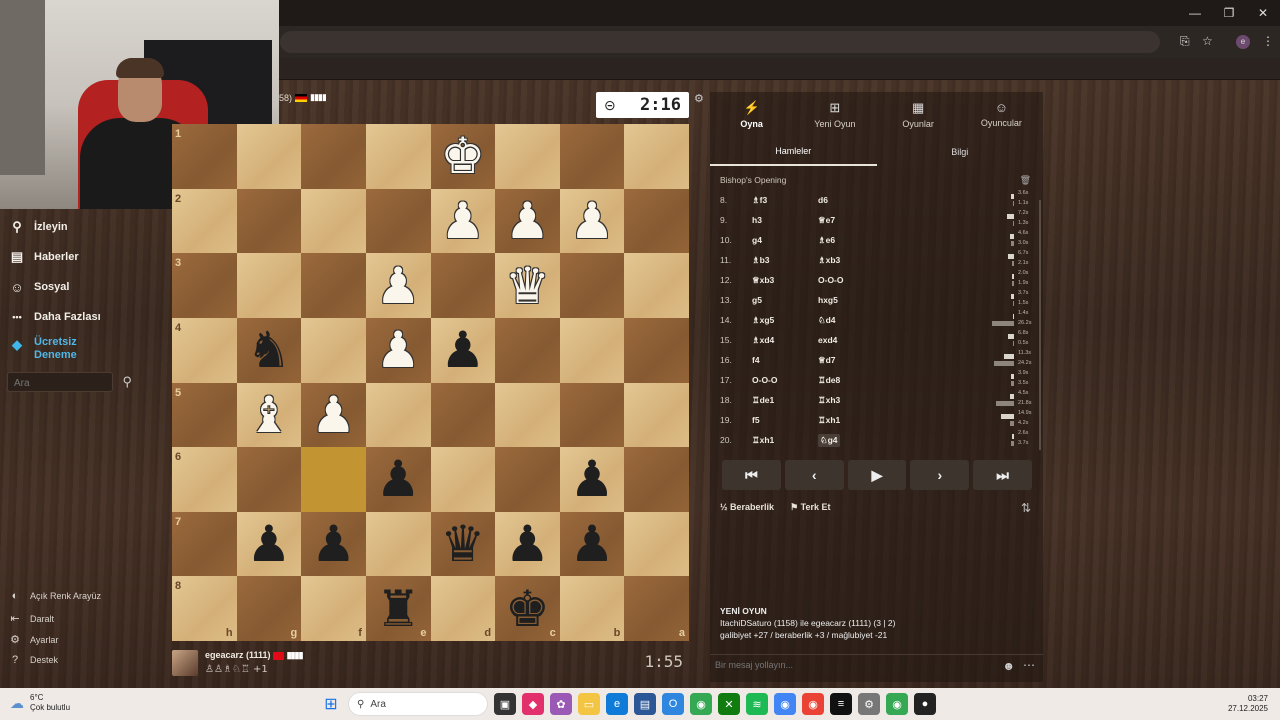 The width and height of the screenshot is (1280, 720). What do you see at coordinates (43, 257) in the screenshot?
I see `sidebar-item-news: ▤ Haberler` at bounding box center [43, 257].